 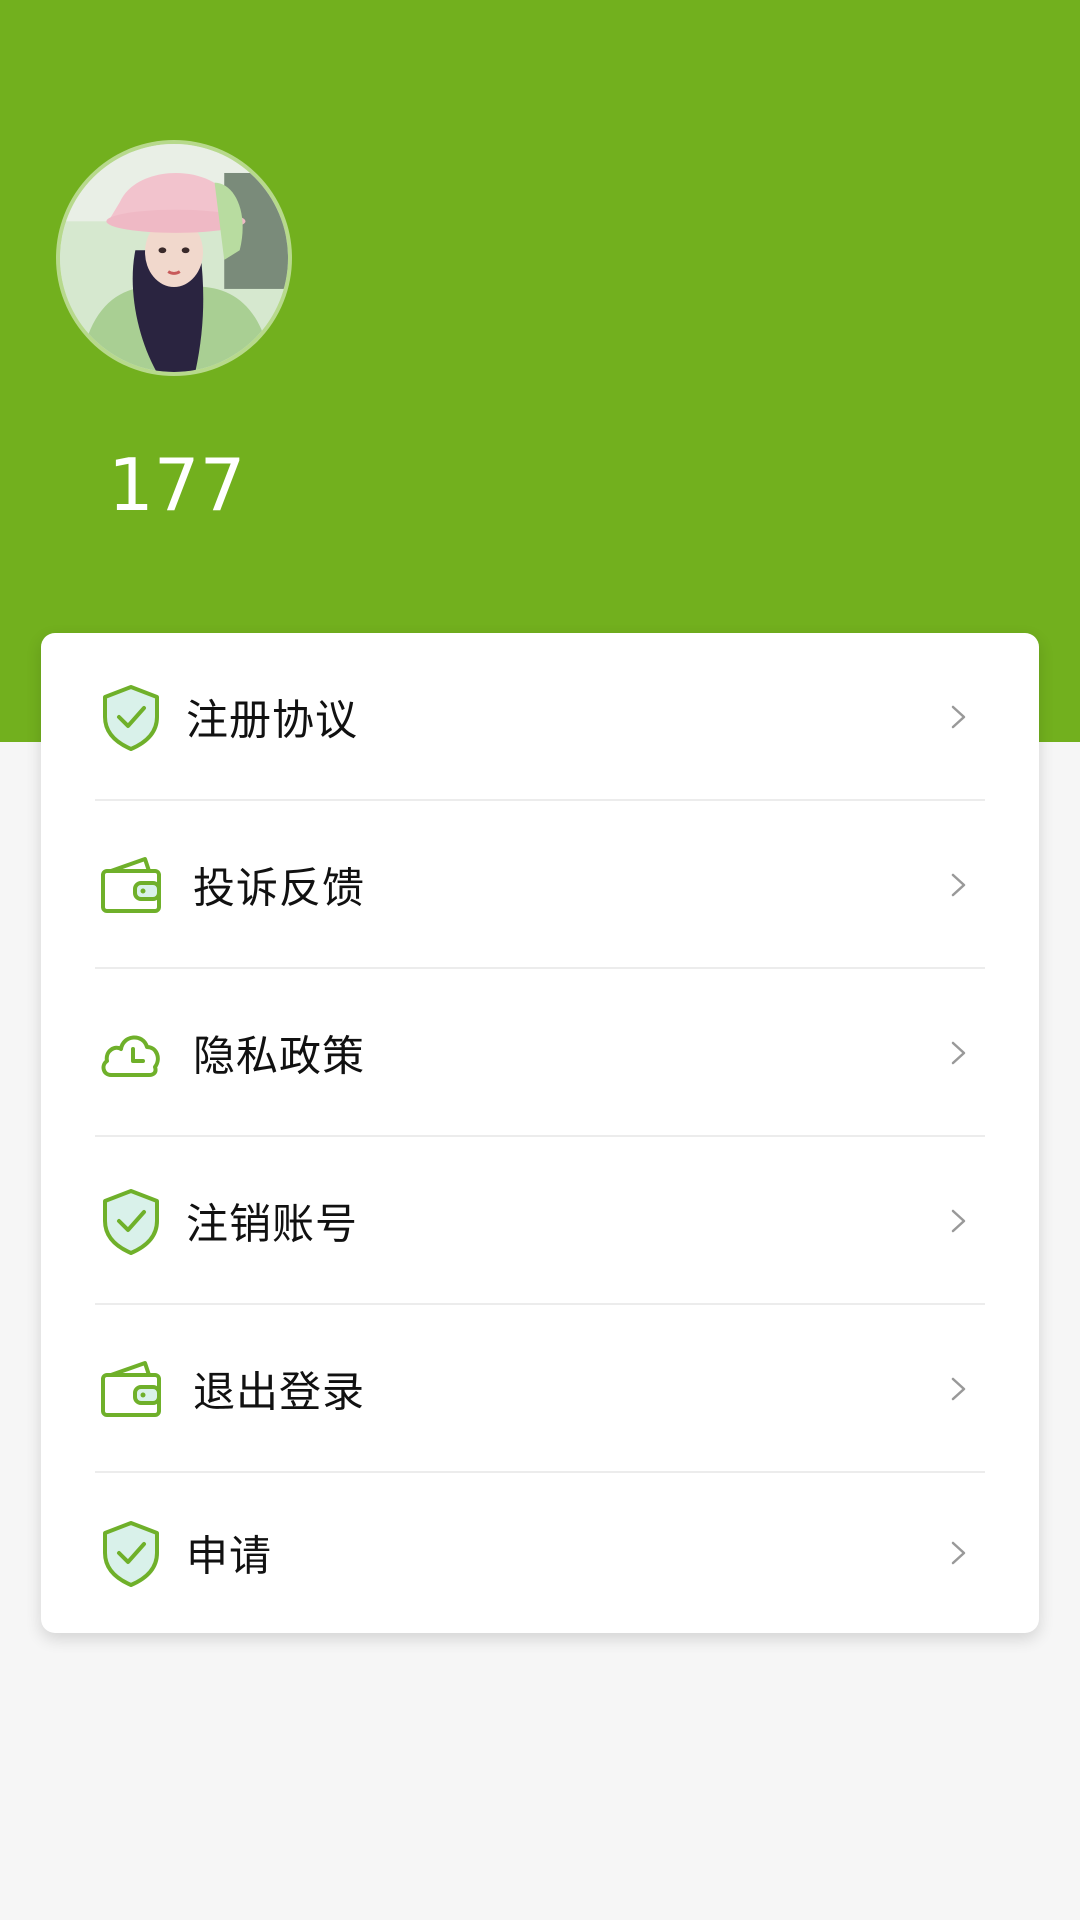 I want to click on menu-item-logout: 退出登录, so click(x=540, y=1389).